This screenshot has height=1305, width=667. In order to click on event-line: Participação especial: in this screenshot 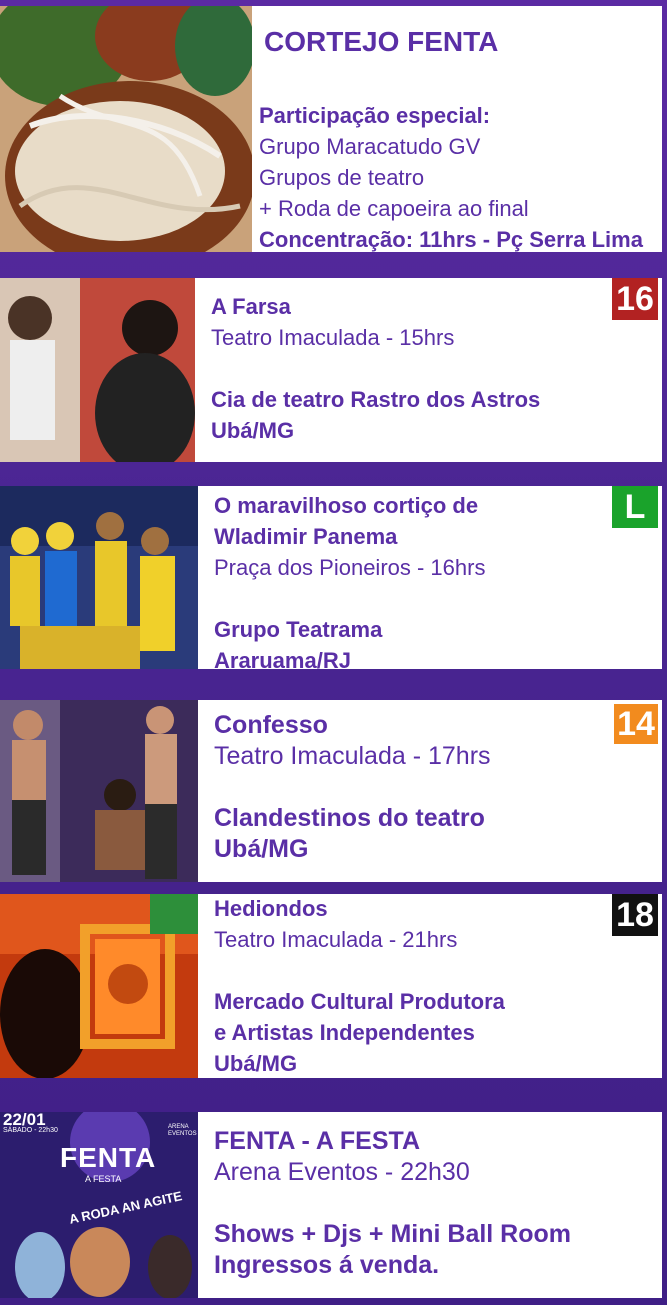, I will do `click(375, 115)`.